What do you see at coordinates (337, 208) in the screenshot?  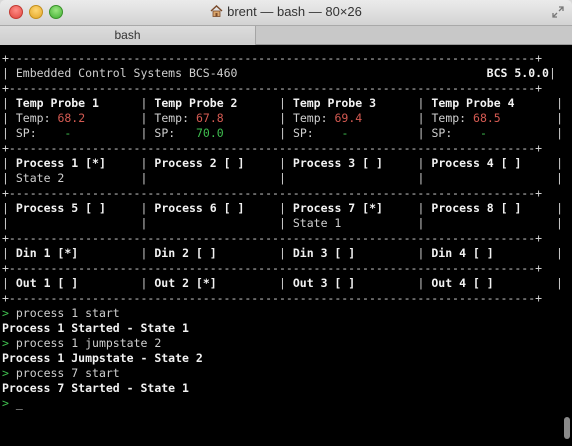 I see `process-status: Process 7 [*]` at bounding box center [337, 208].